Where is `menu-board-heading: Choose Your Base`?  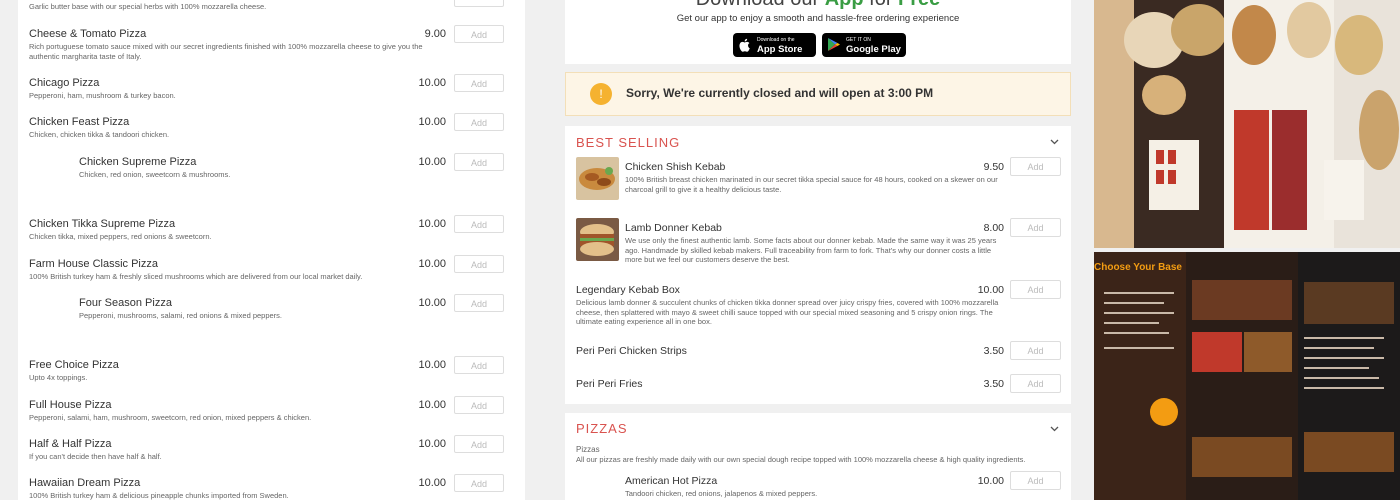 menu-board-heading: Choose Your Base is located at coordinates (1138, 267).